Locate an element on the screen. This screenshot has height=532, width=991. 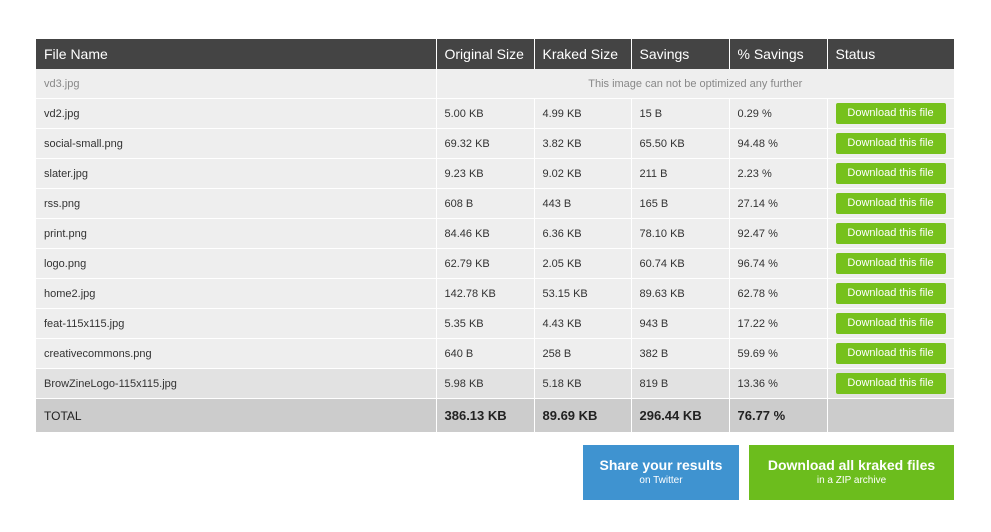
savings-cell: 382 B is located at coordinates (680, 353).